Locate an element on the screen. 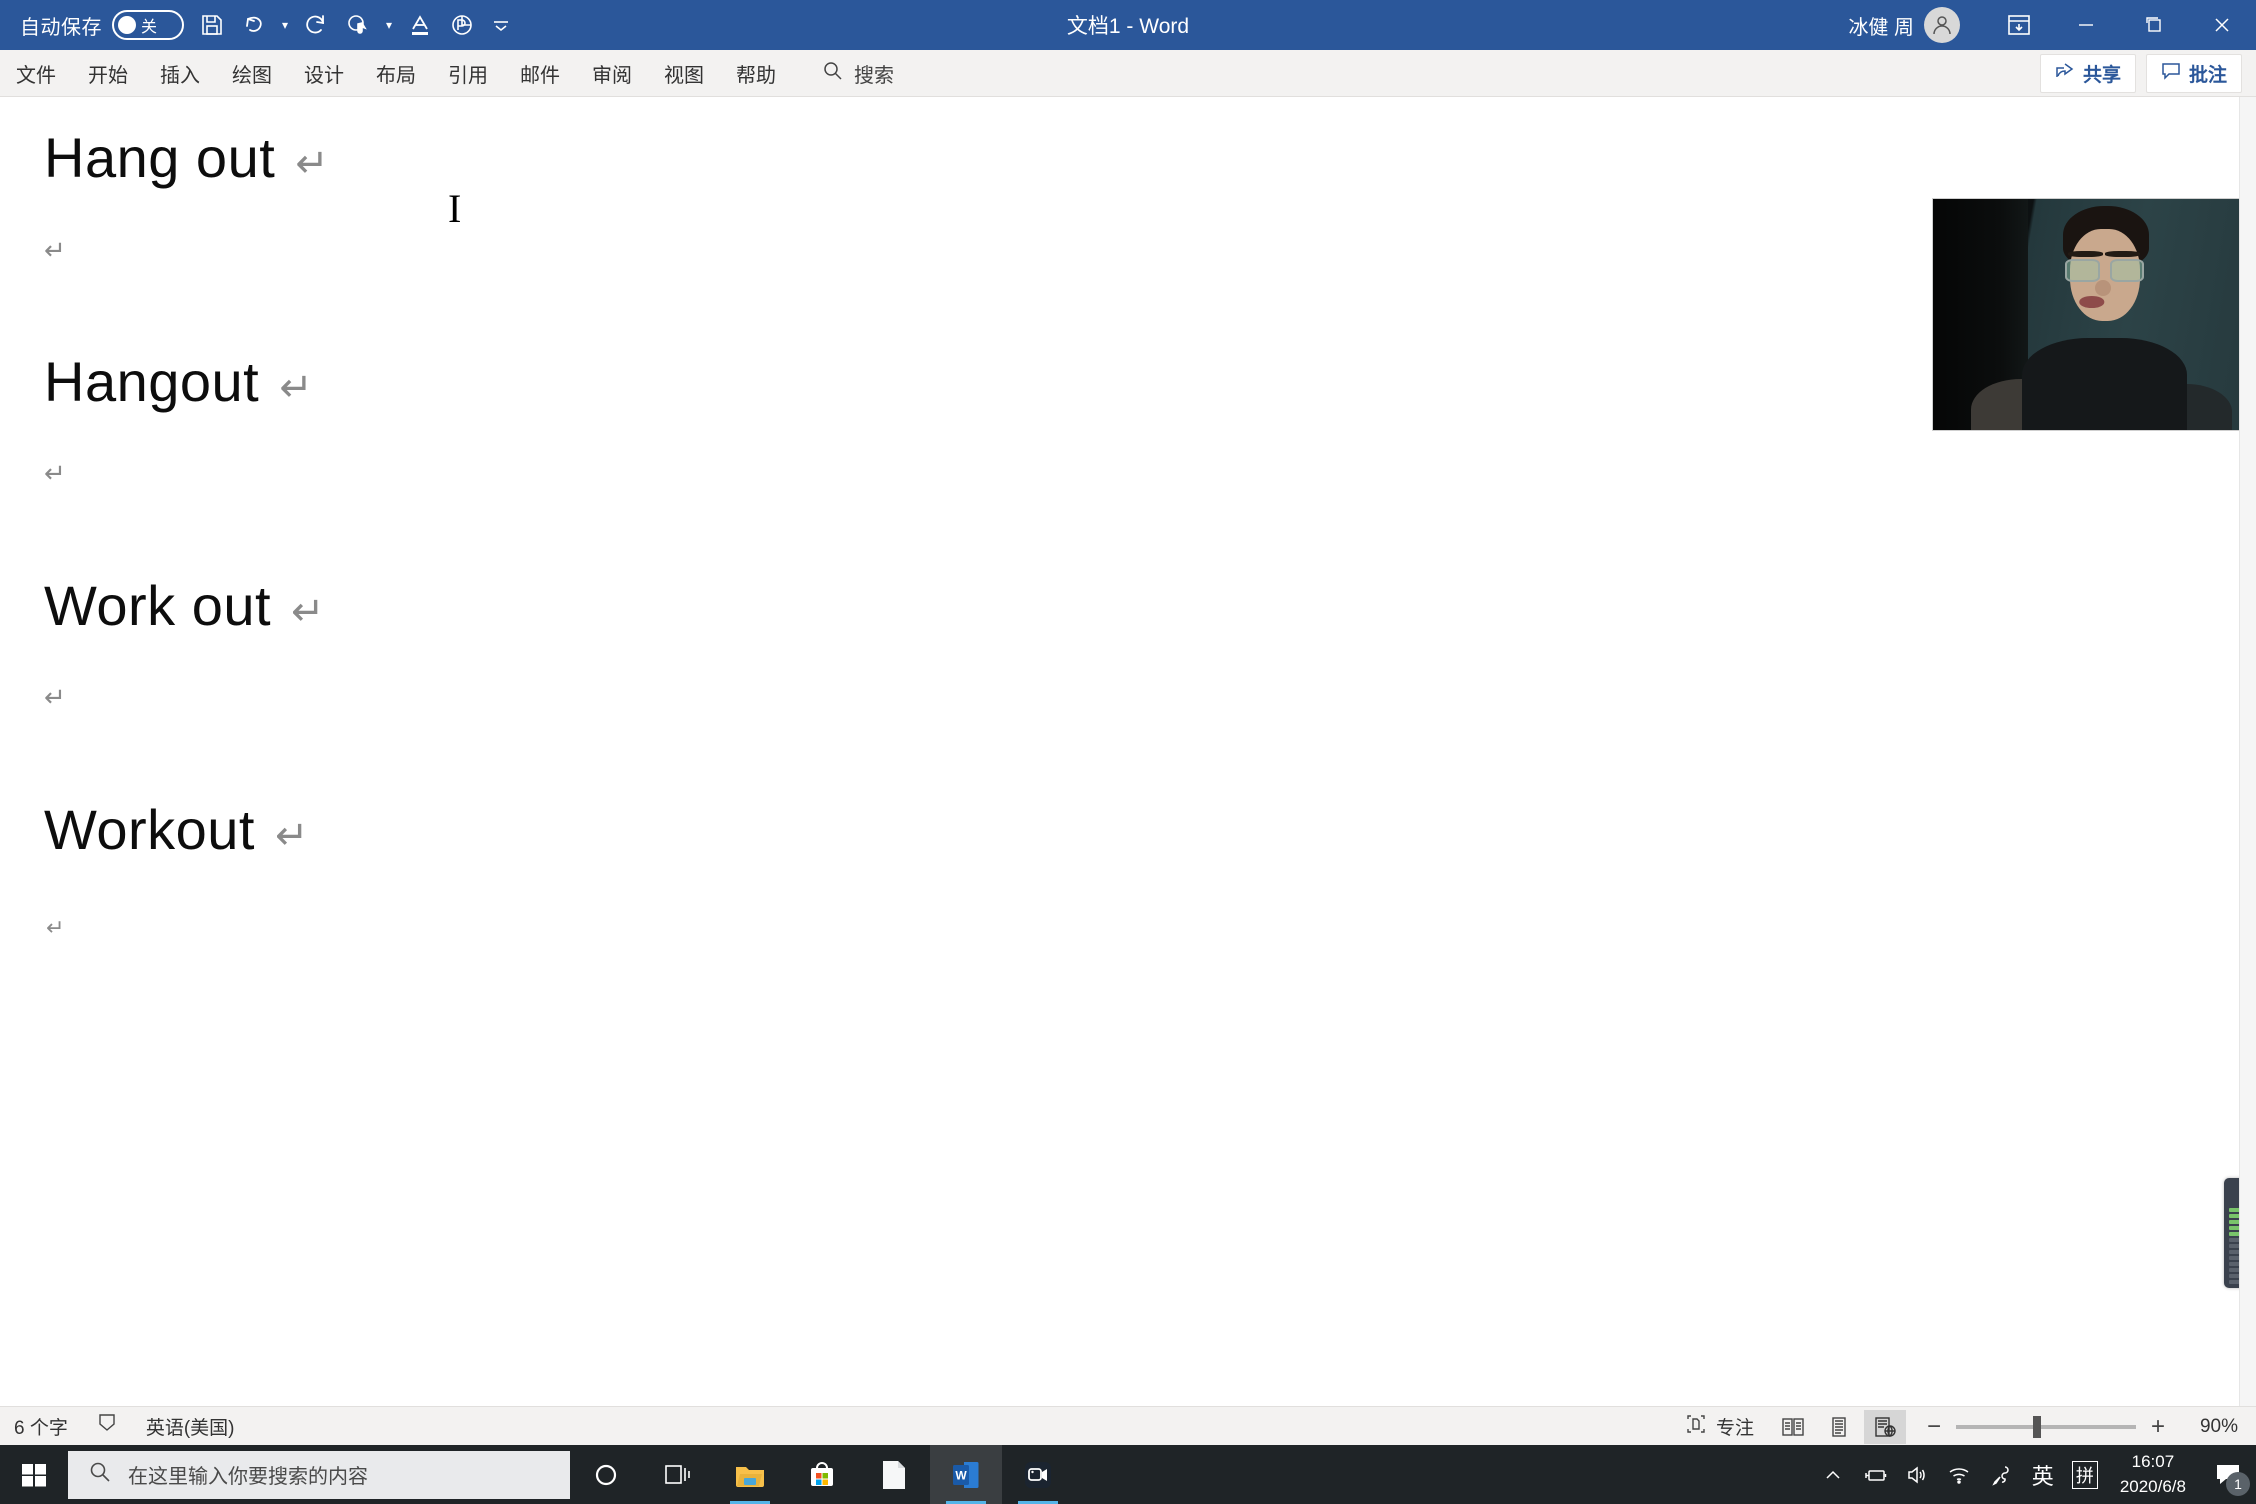  zoom-level-label: 90% is located at coordinates (2209, 1427).